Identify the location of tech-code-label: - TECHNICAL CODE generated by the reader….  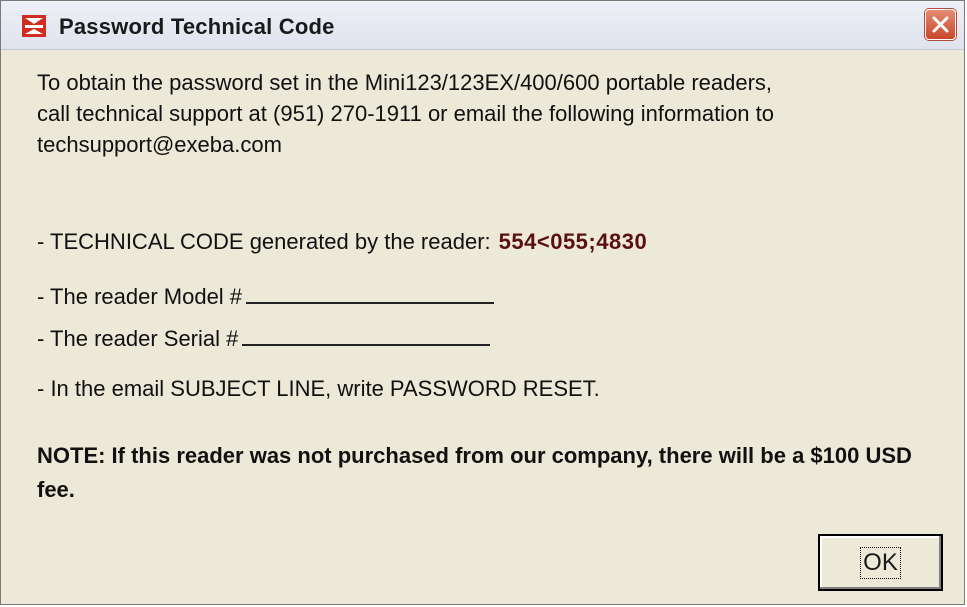
(264, 241).